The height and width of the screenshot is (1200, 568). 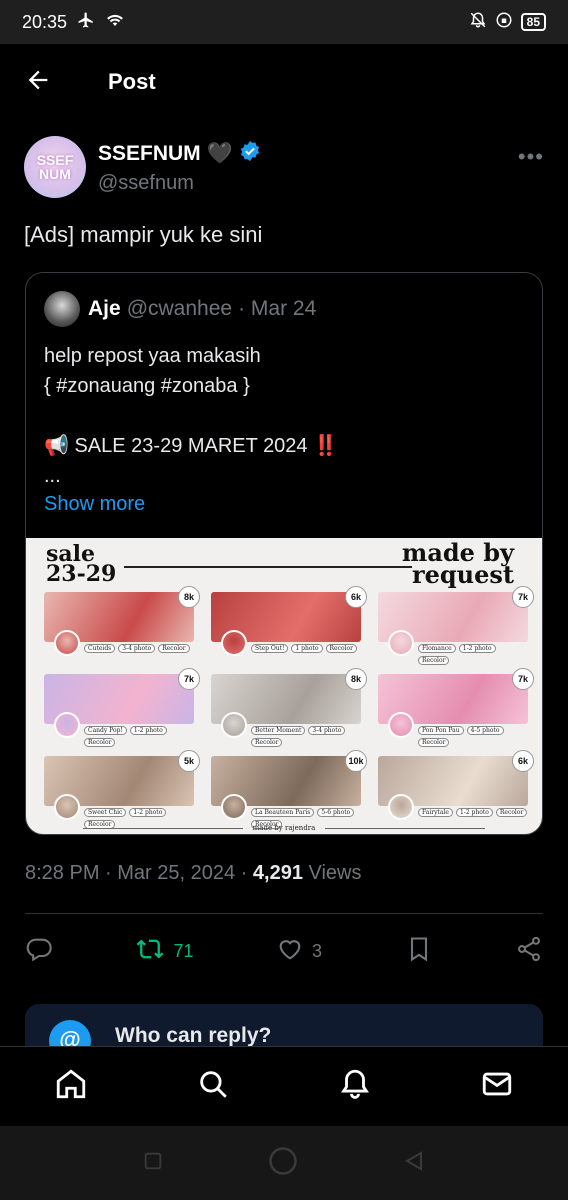 I want to click on avatar-logo-text: SSEF NUM, so click(x=55, y=167).